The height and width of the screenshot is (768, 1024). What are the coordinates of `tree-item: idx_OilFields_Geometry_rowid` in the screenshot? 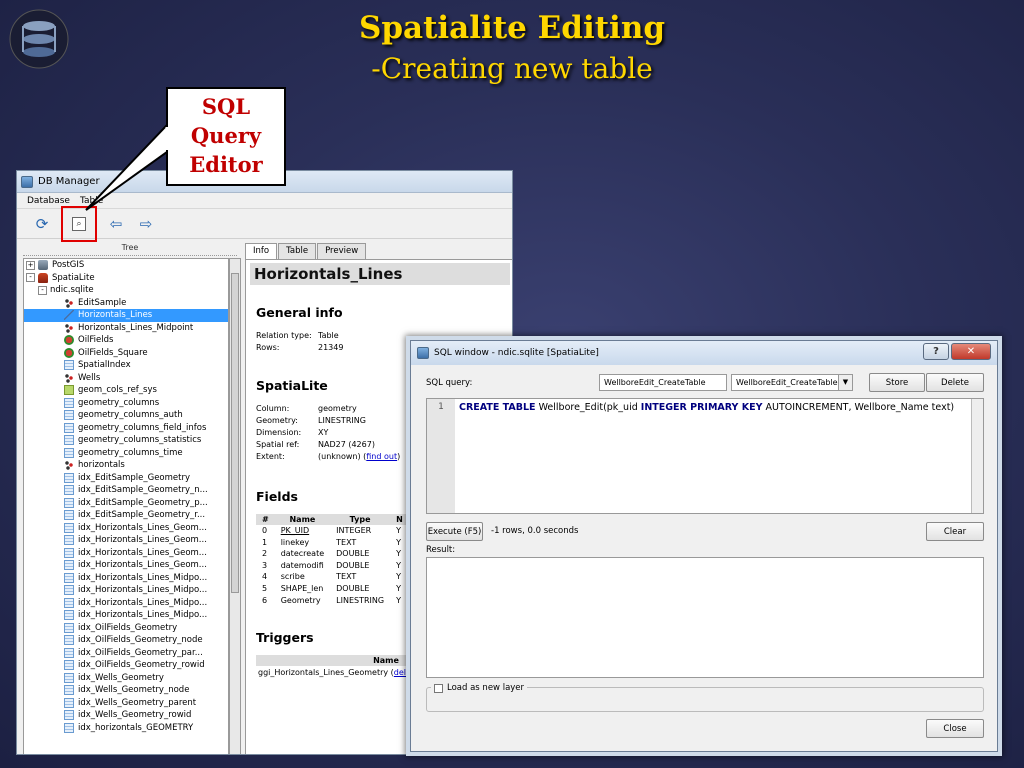 It's located at (126, 665).